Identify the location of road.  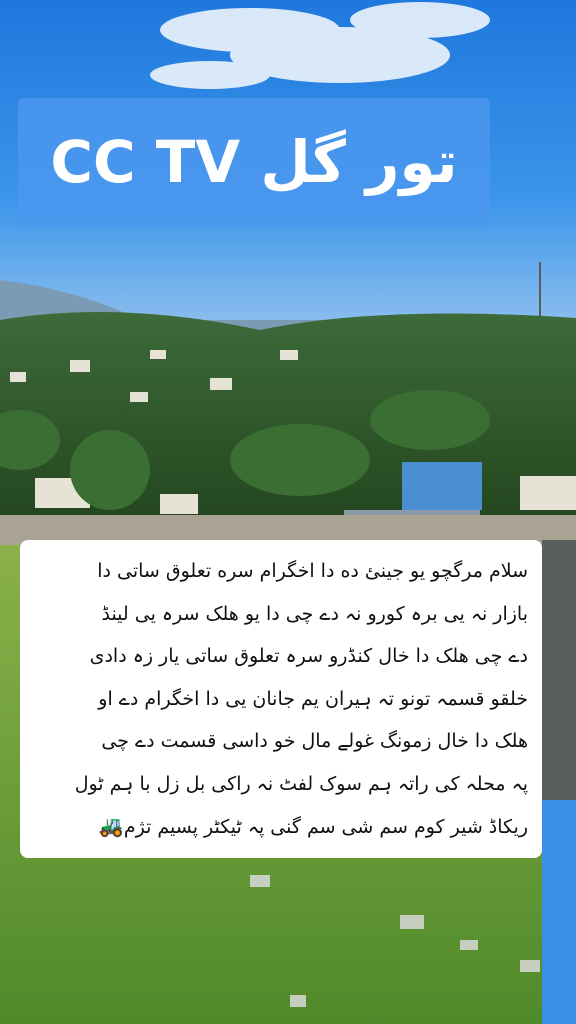
(559, 670).